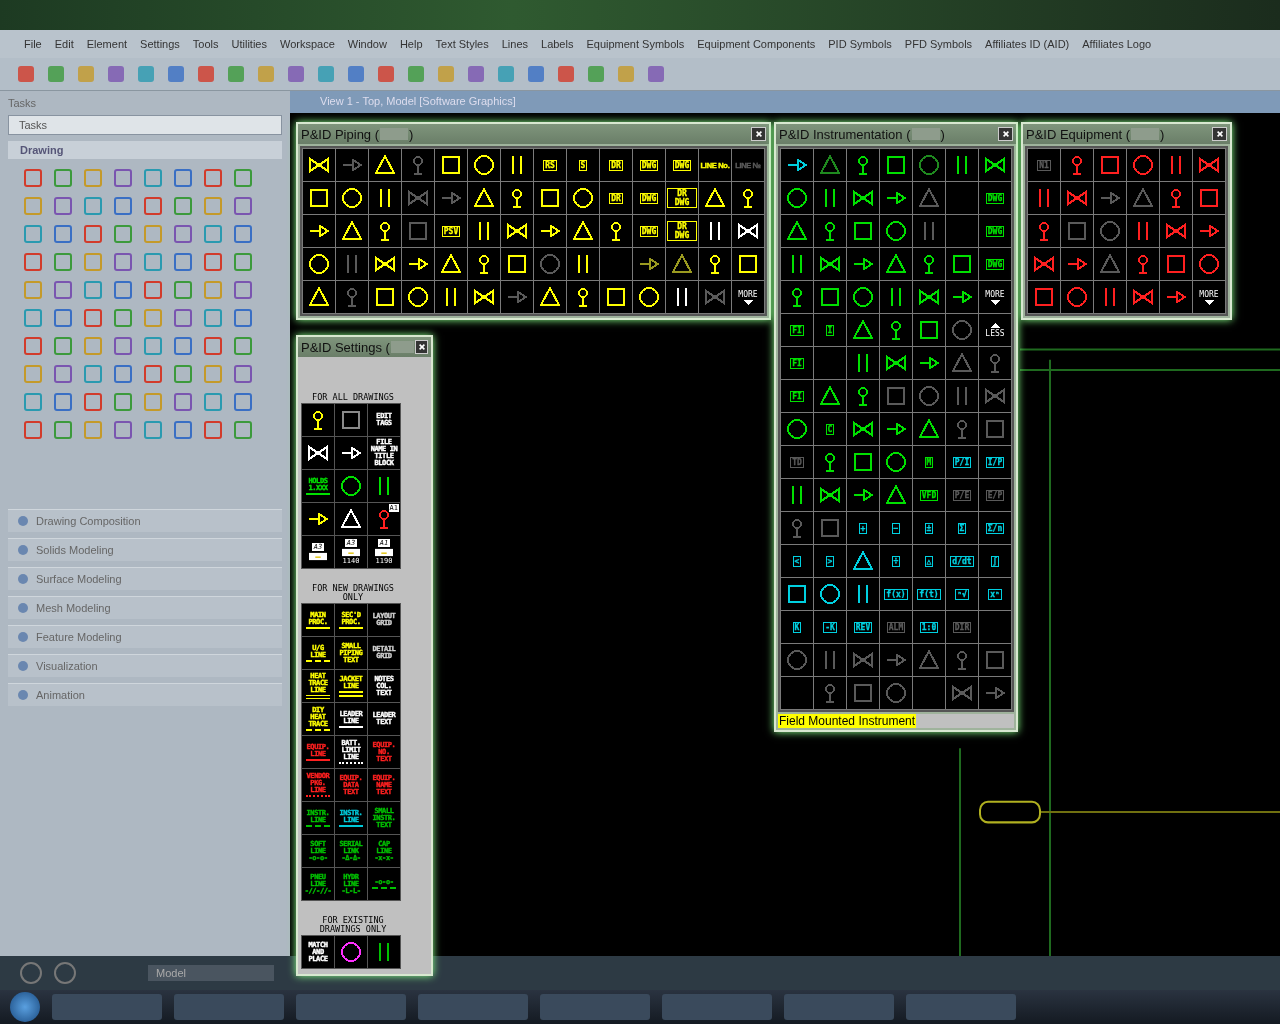  Describe the element at coordinates (995, 462) in the screenshot. I see `symbol-button: I/P` at that location.